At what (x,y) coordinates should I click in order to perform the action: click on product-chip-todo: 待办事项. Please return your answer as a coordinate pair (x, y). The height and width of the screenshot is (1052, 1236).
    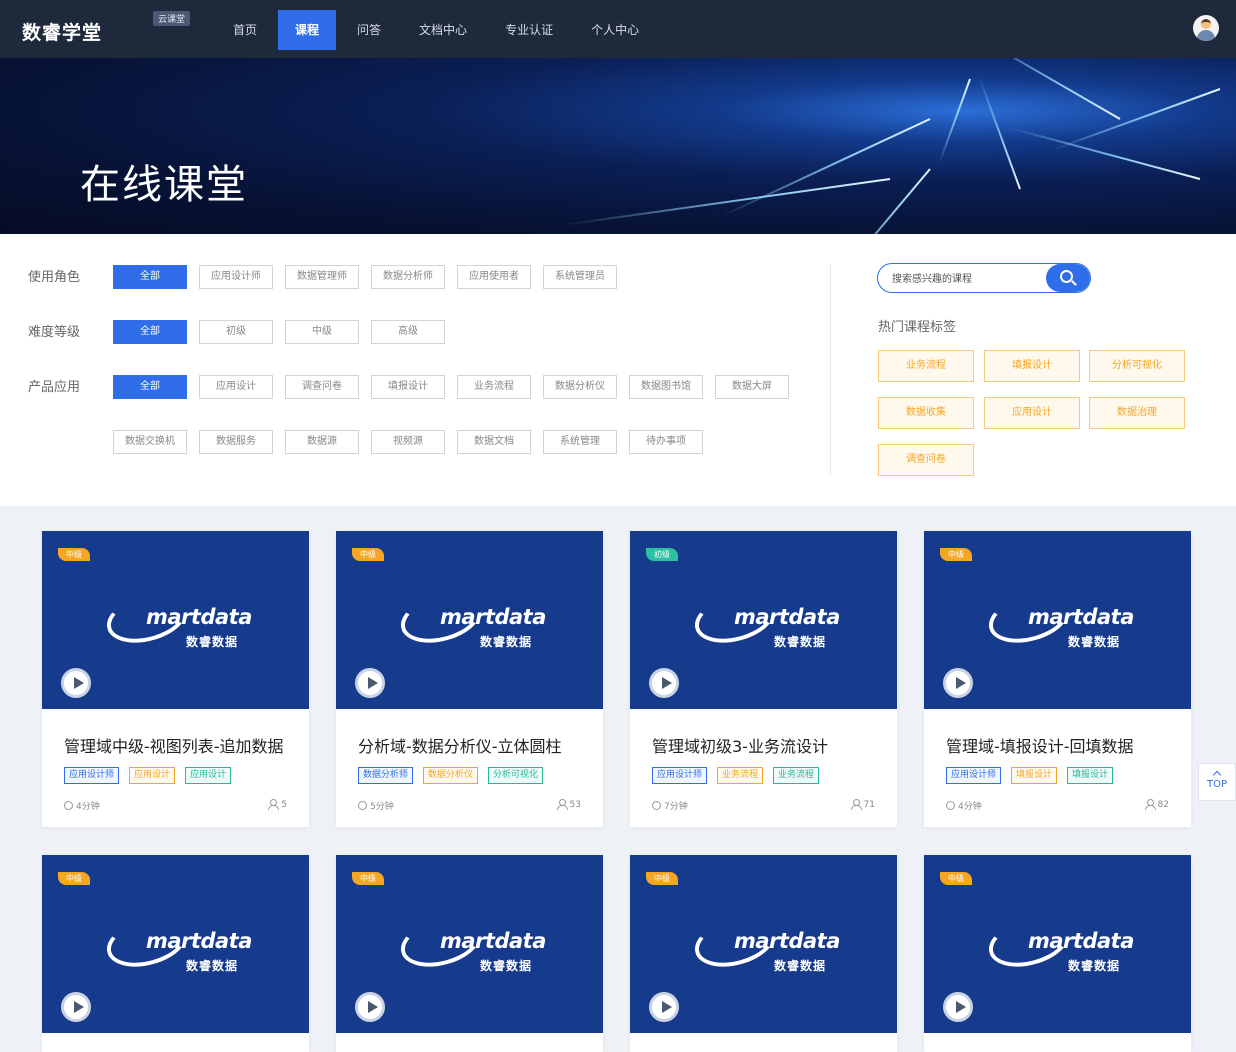
    Looking at the image, I should click on (666, 442).